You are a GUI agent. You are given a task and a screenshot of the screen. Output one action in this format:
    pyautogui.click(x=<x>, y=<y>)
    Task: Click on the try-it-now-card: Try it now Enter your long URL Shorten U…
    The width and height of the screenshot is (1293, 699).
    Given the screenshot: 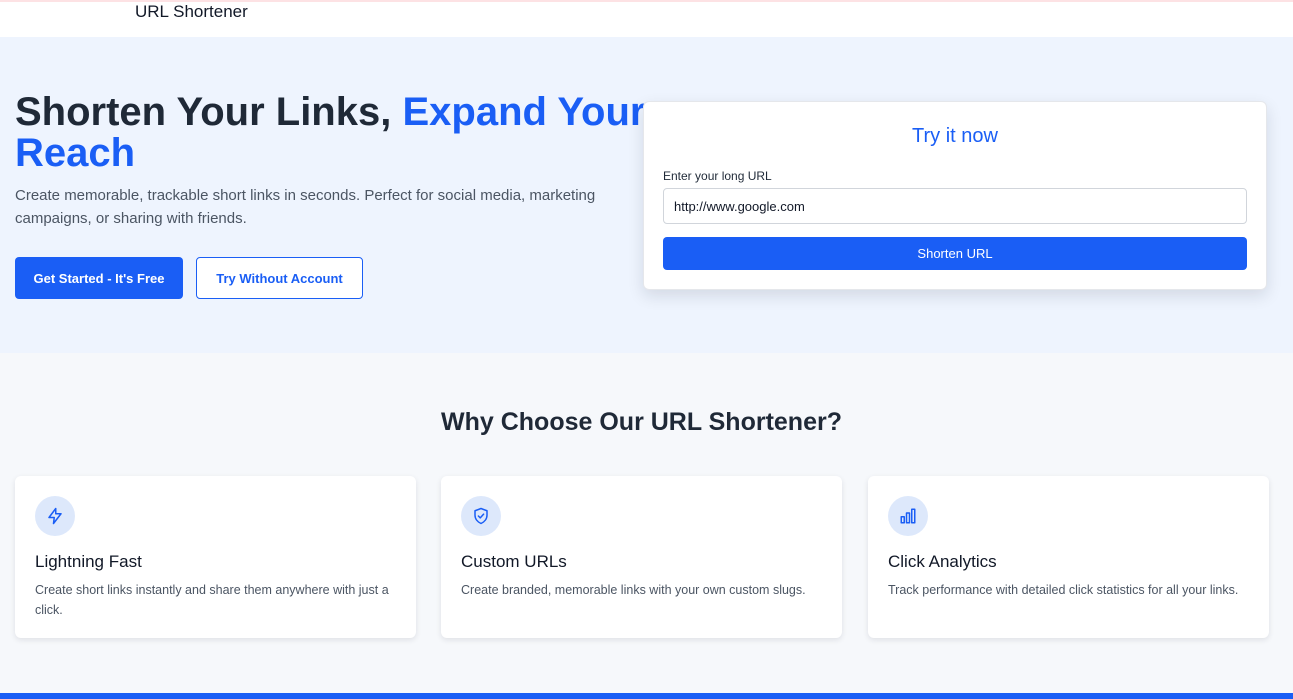 What is the action you would take?
    pyautogui.click(x=955, y=195)
    